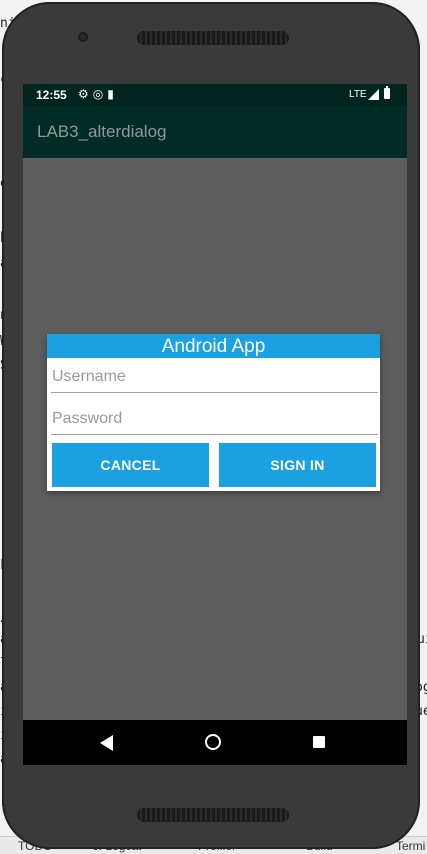  Describe the element at coordinates (213, 346) in the screenshot. I see `dialog-title: Android App` at that location.